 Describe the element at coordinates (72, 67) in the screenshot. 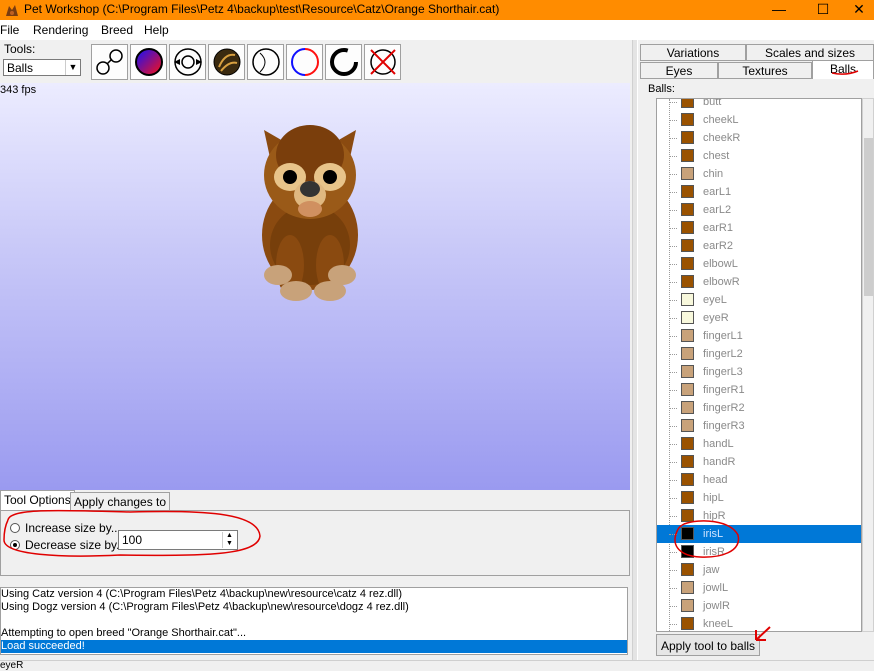

I see `chevron-down-icon: ▼` at that location.